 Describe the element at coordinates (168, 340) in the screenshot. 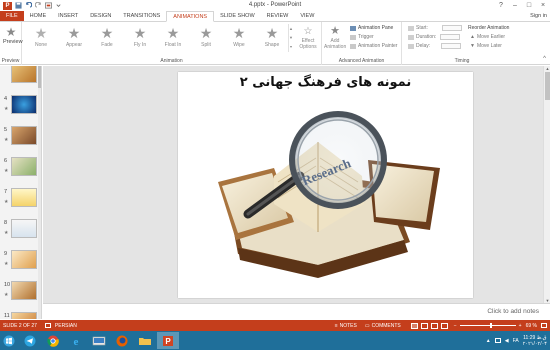

I see `taskbar-powerpoint: P` at that location.